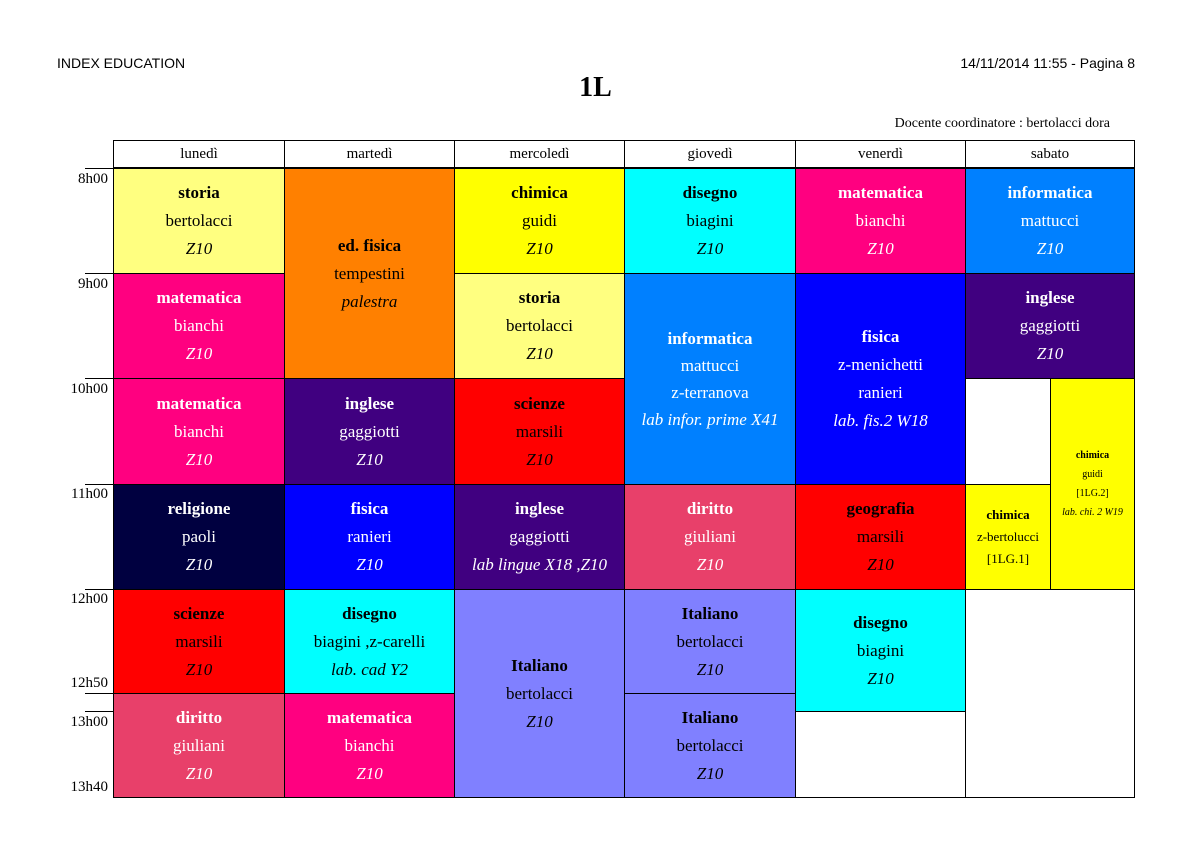  I want to click on lesson-teacher: tempestini, so click(369, 273).